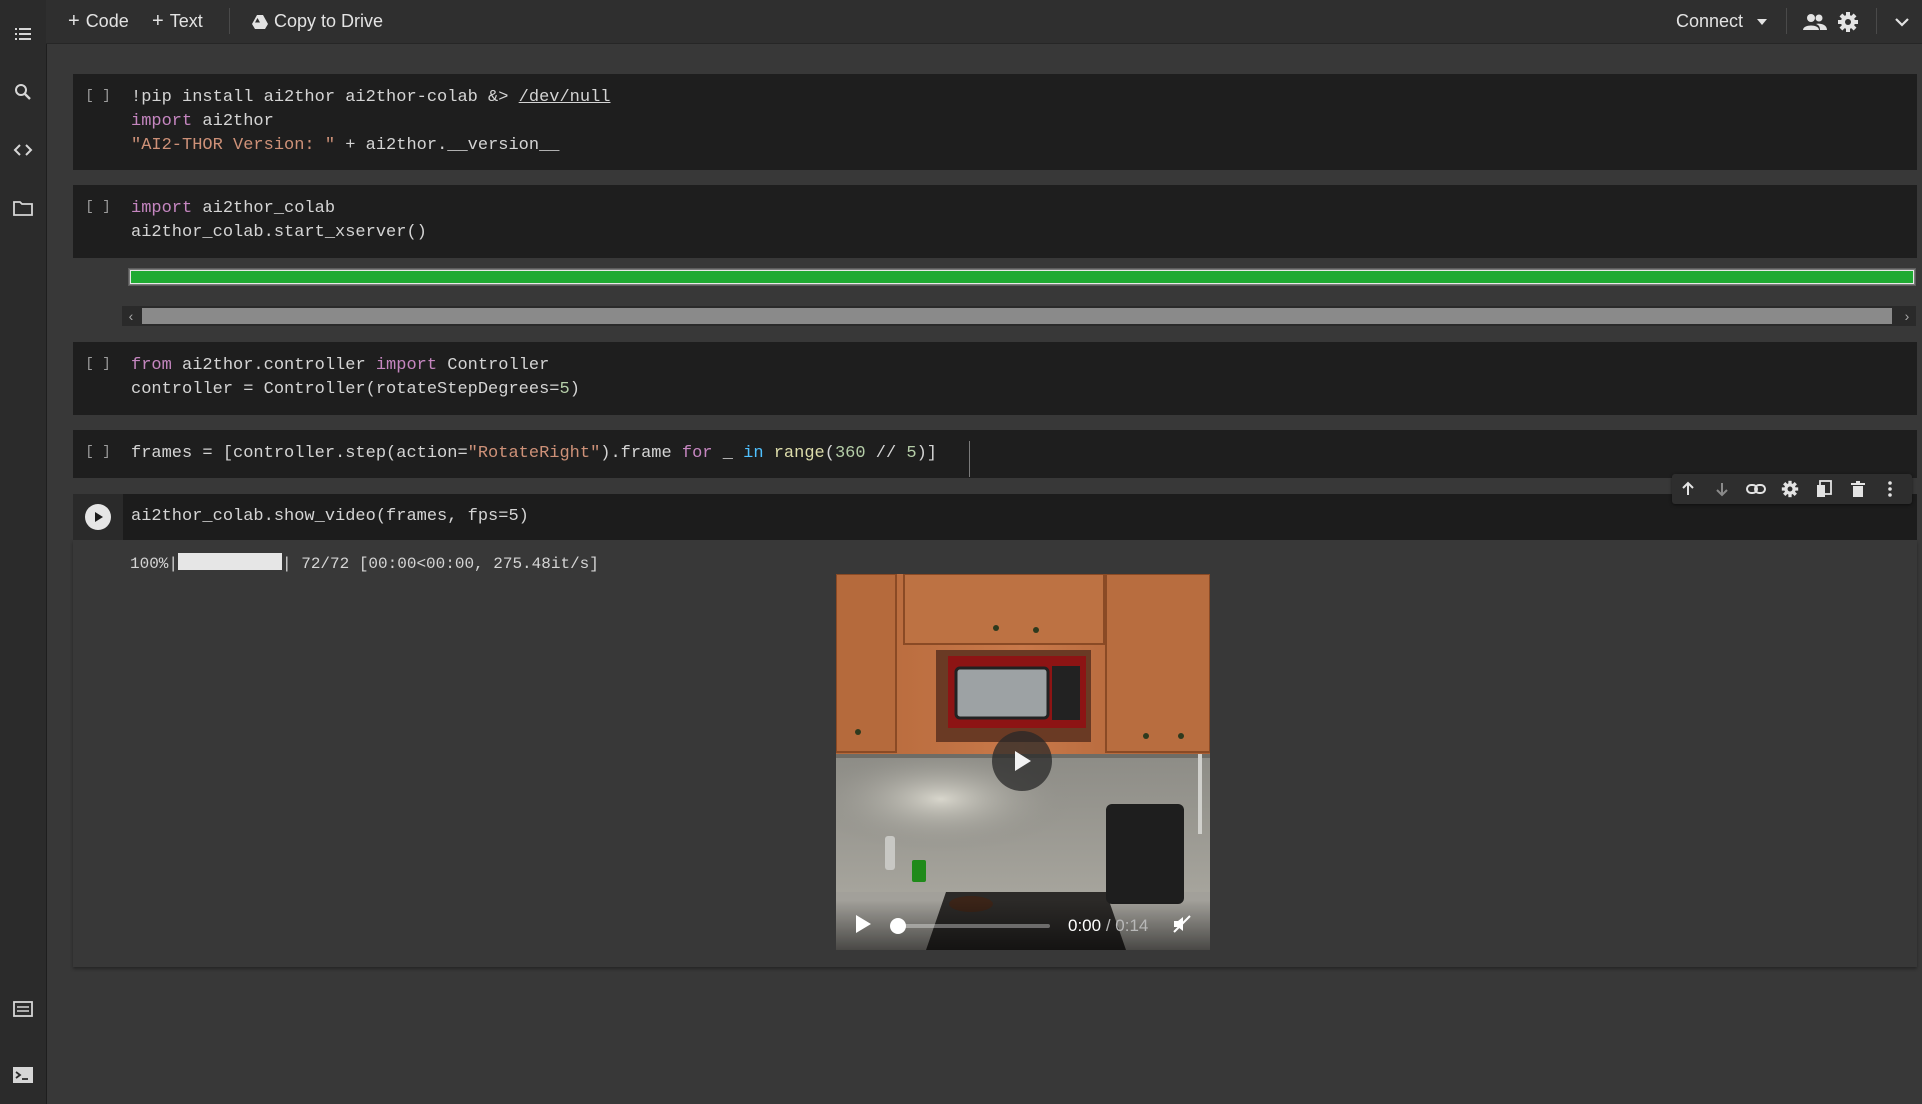 This screenshot has height=1104, width=1922. Describe the element at coordinates (970, 926) in the screenshot. I see `video-seek-bar` at that location.